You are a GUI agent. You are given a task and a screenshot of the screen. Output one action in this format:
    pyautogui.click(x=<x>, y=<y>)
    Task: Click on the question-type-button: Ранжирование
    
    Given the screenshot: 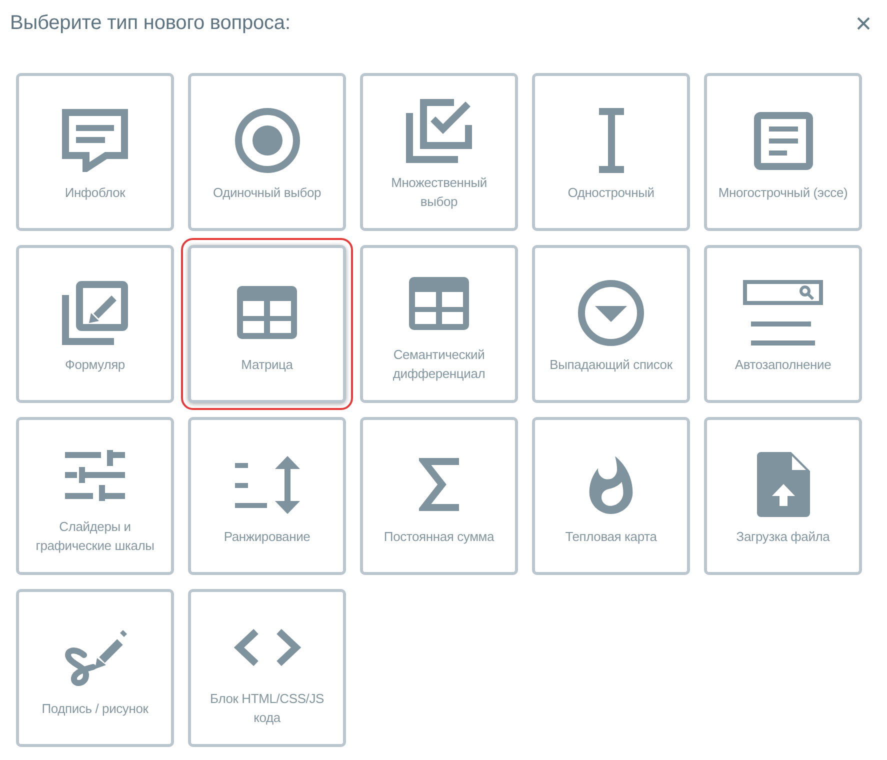 What is the action you would take?
    pyautogui.click(x=267, y=496)
    